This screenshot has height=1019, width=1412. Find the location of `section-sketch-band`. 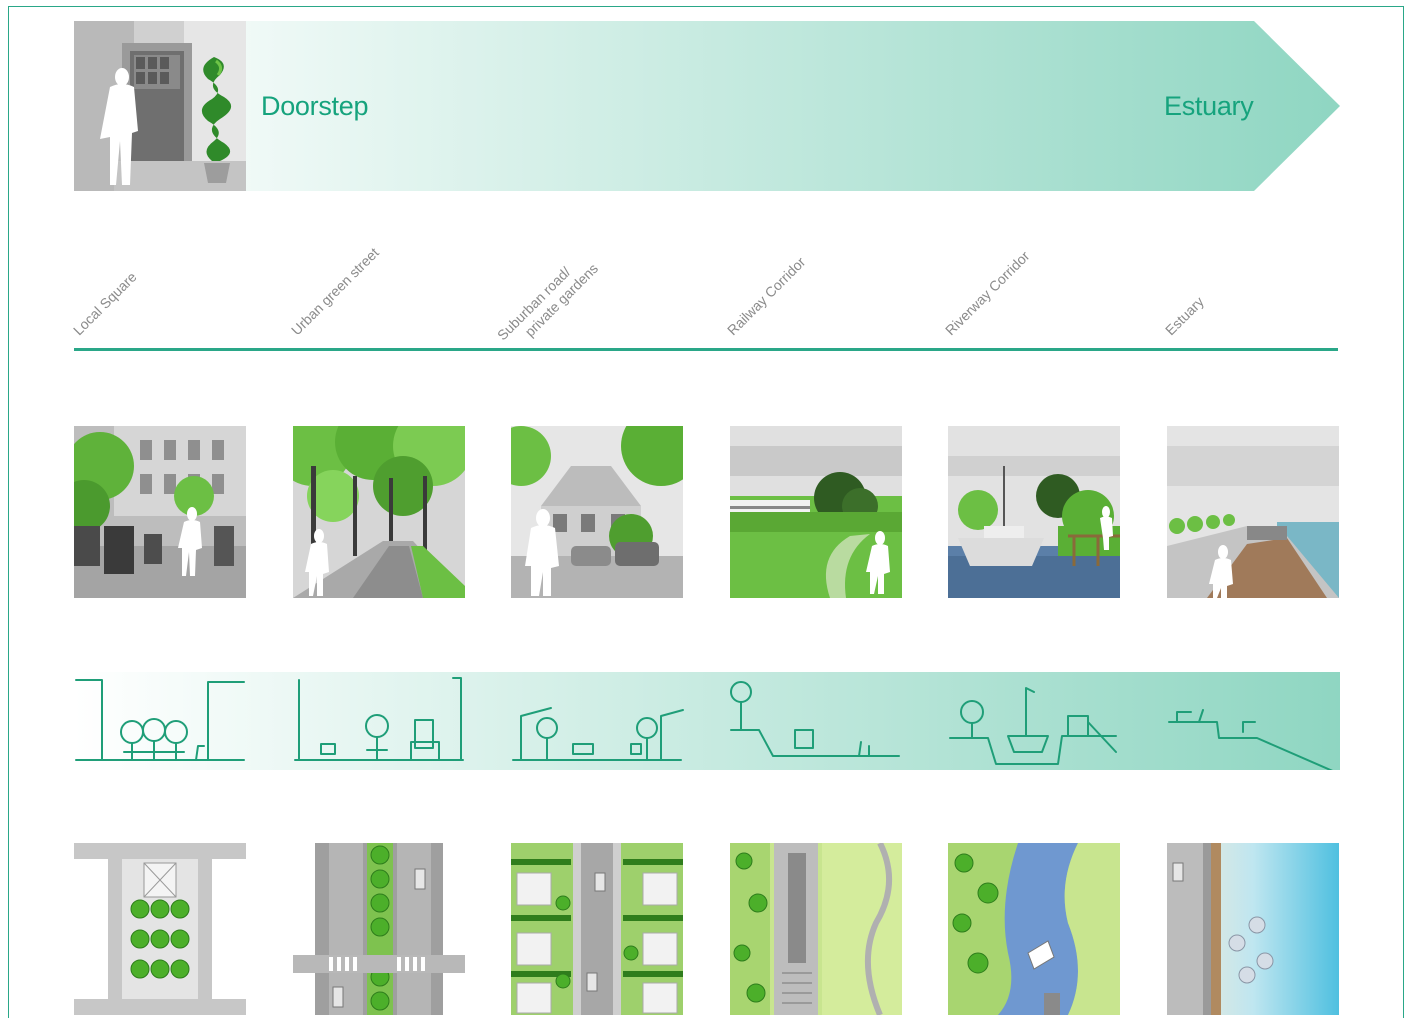

section-sketch-band is located at coordinates (707, 721).